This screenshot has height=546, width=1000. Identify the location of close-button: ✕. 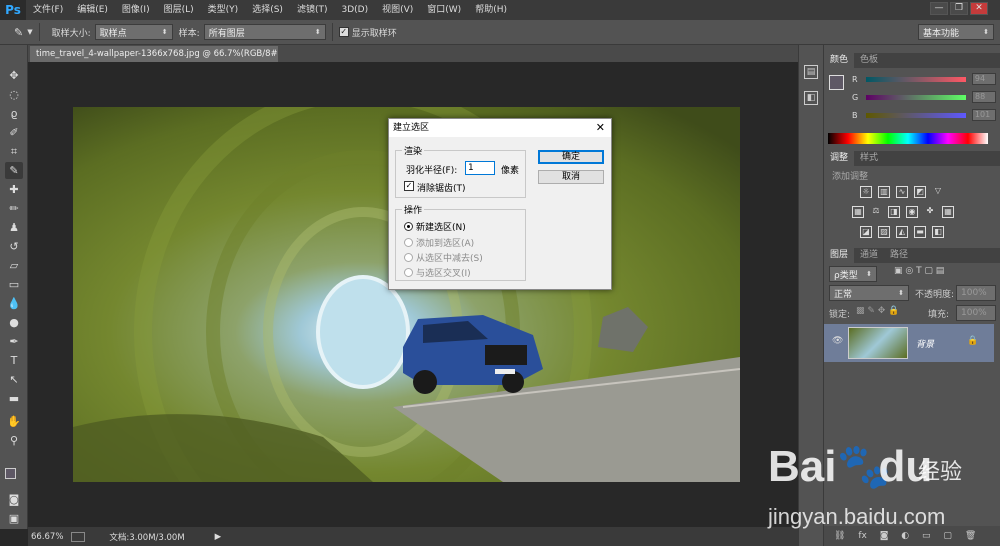
(979, 8).